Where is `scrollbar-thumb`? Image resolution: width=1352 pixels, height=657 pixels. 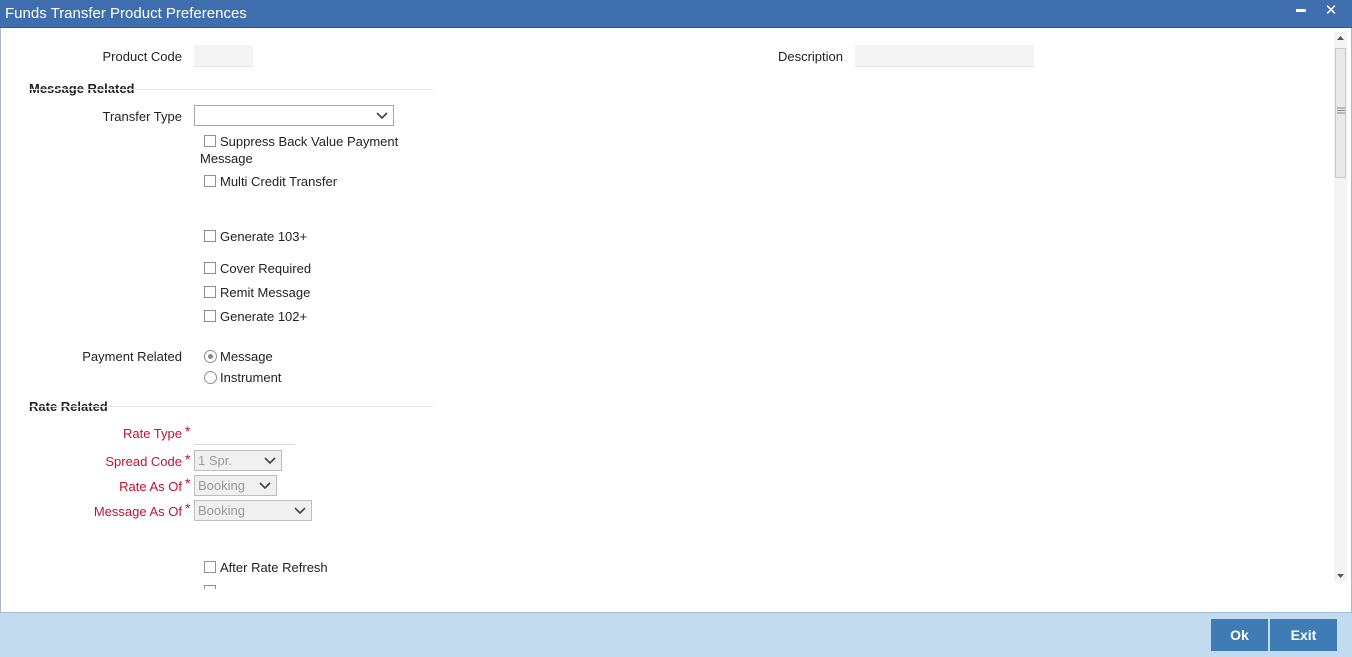 scrollbar-thumb is located at coordinates (1340, 113).